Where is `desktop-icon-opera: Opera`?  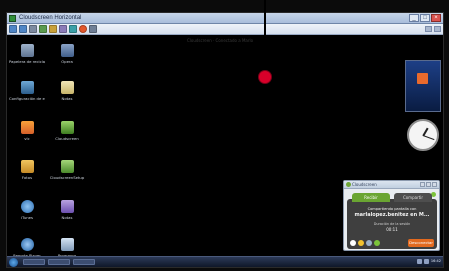
desktop-icon-opera: Opera is located at coordinates (67, 54).